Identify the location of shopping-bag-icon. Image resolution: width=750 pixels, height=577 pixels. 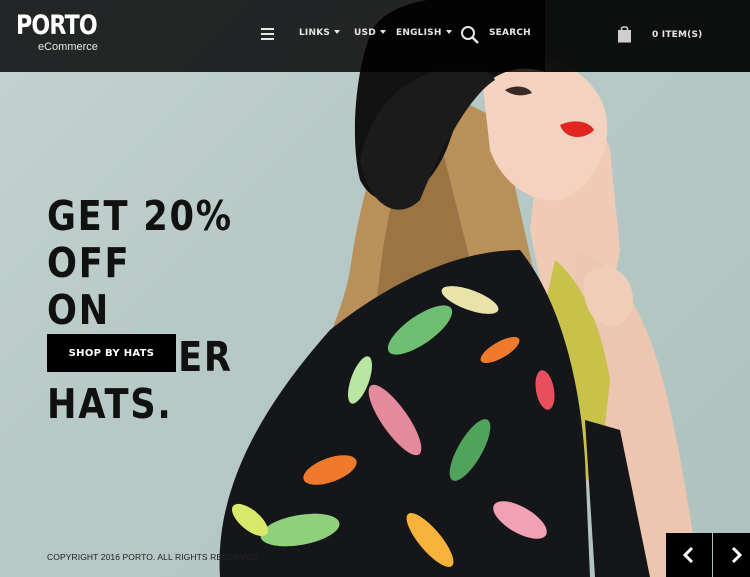
(624, 34).